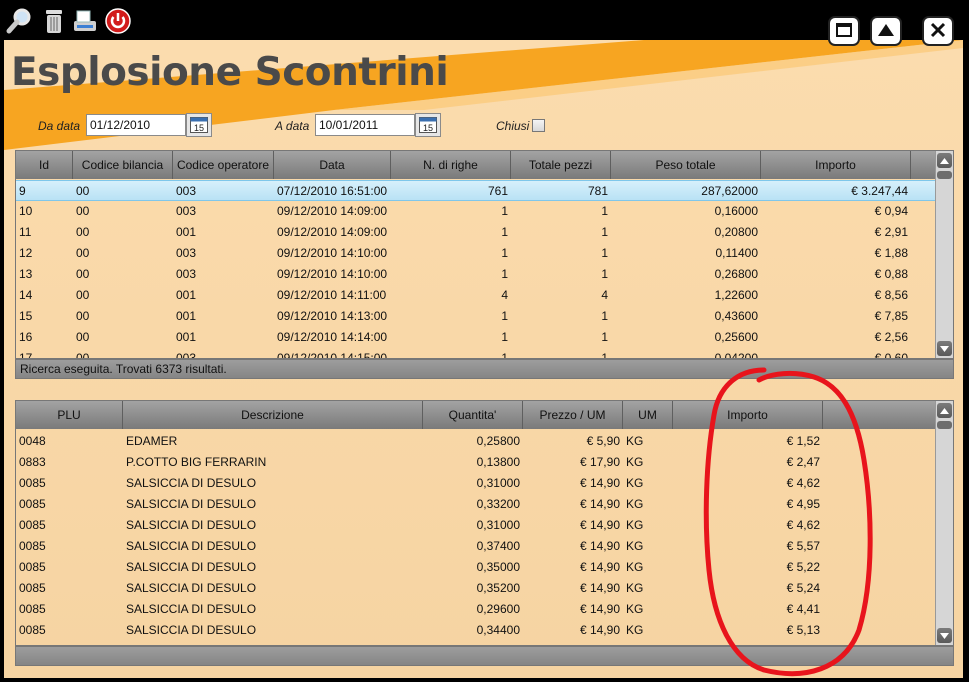  I want to click on column-header-line-count: N. di righe, so click(451, 165).